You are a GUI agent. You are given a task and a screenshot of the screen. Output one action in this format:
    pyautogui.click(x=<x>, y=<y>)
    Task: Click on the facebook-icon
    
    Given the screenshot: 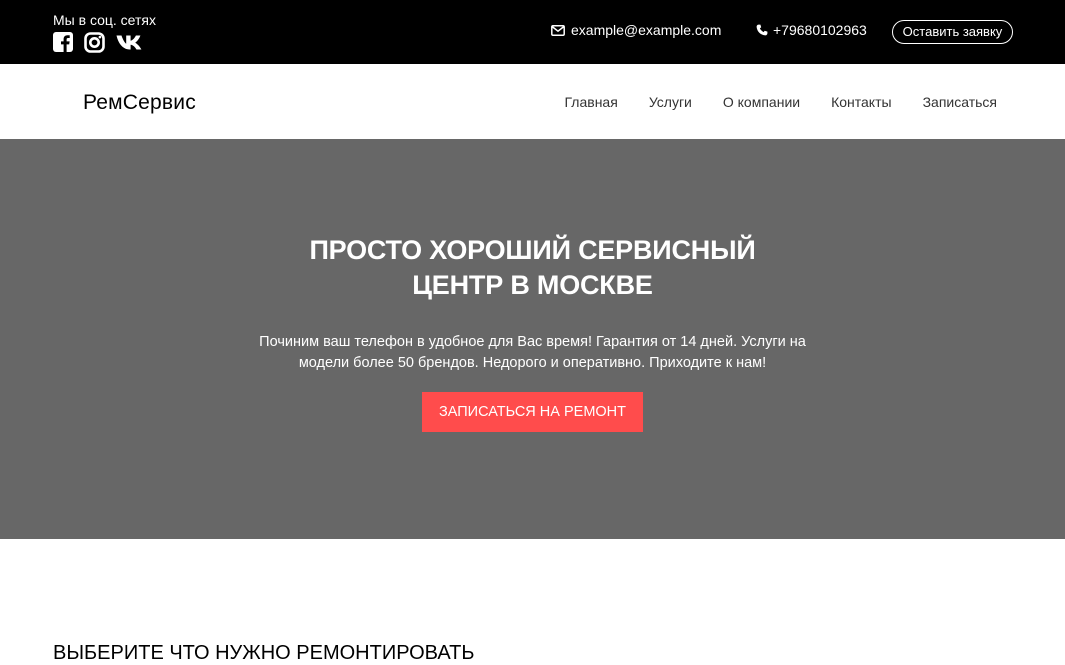 What is the action you would take?
    pyautogui.click(x=63, y=42)
    